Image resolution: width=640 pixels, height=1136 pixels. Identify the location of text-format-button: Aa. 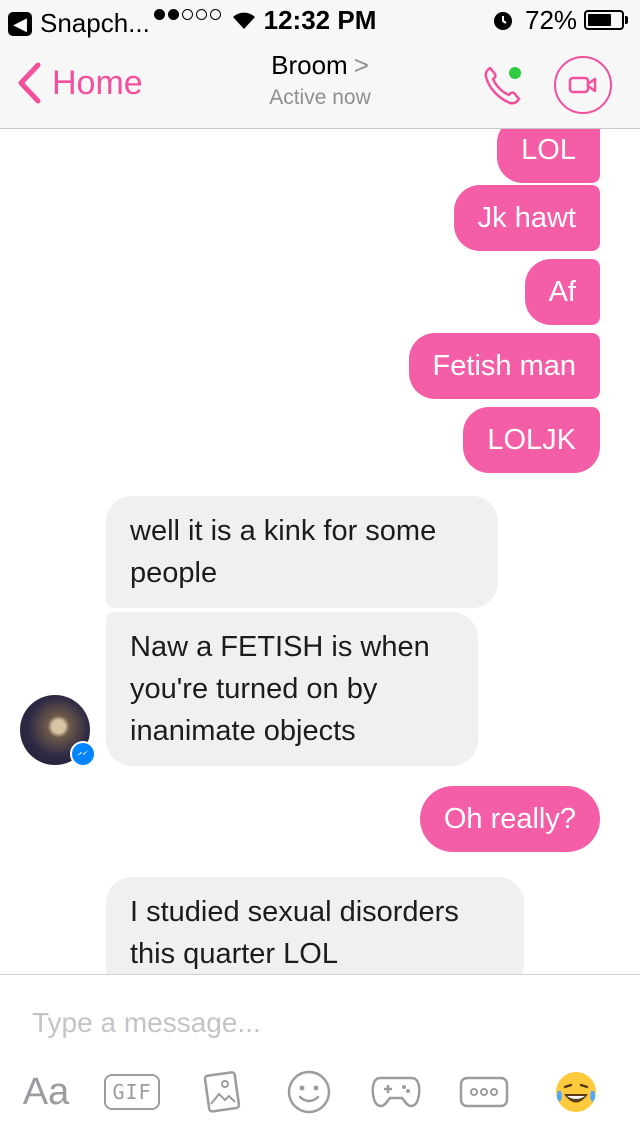
(46, 1092).